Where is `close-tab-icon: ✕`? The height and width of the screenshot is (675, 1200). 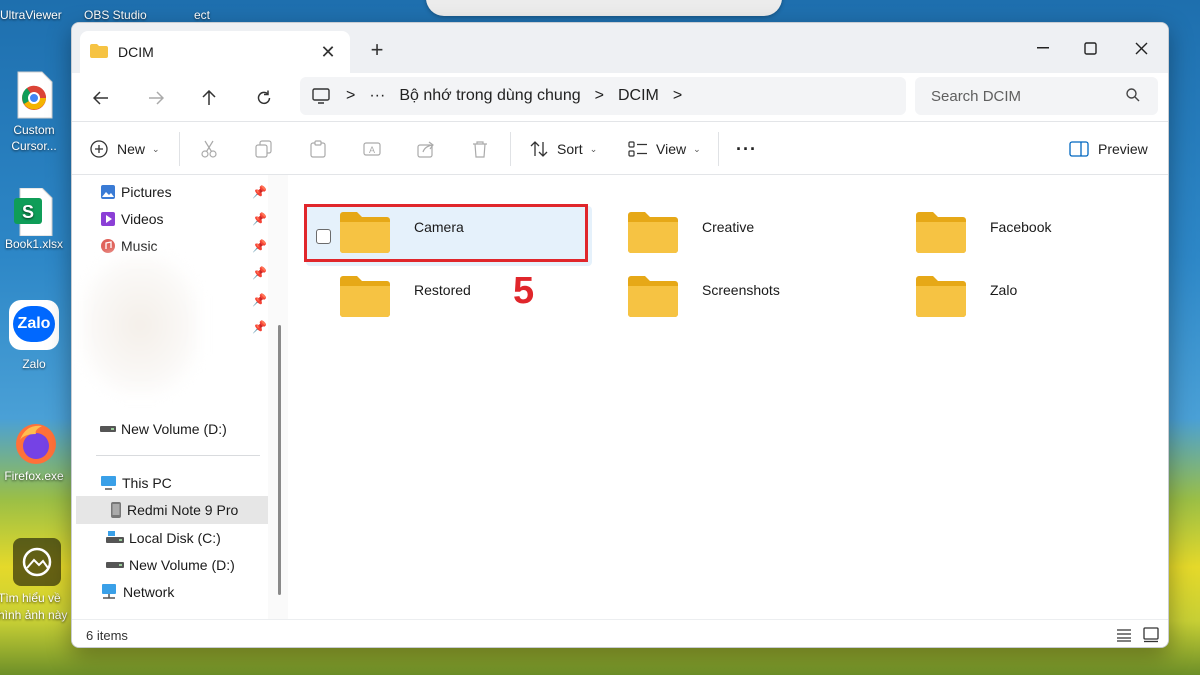
close-tab-icon: ✕ is located at coordinates (328, 52).